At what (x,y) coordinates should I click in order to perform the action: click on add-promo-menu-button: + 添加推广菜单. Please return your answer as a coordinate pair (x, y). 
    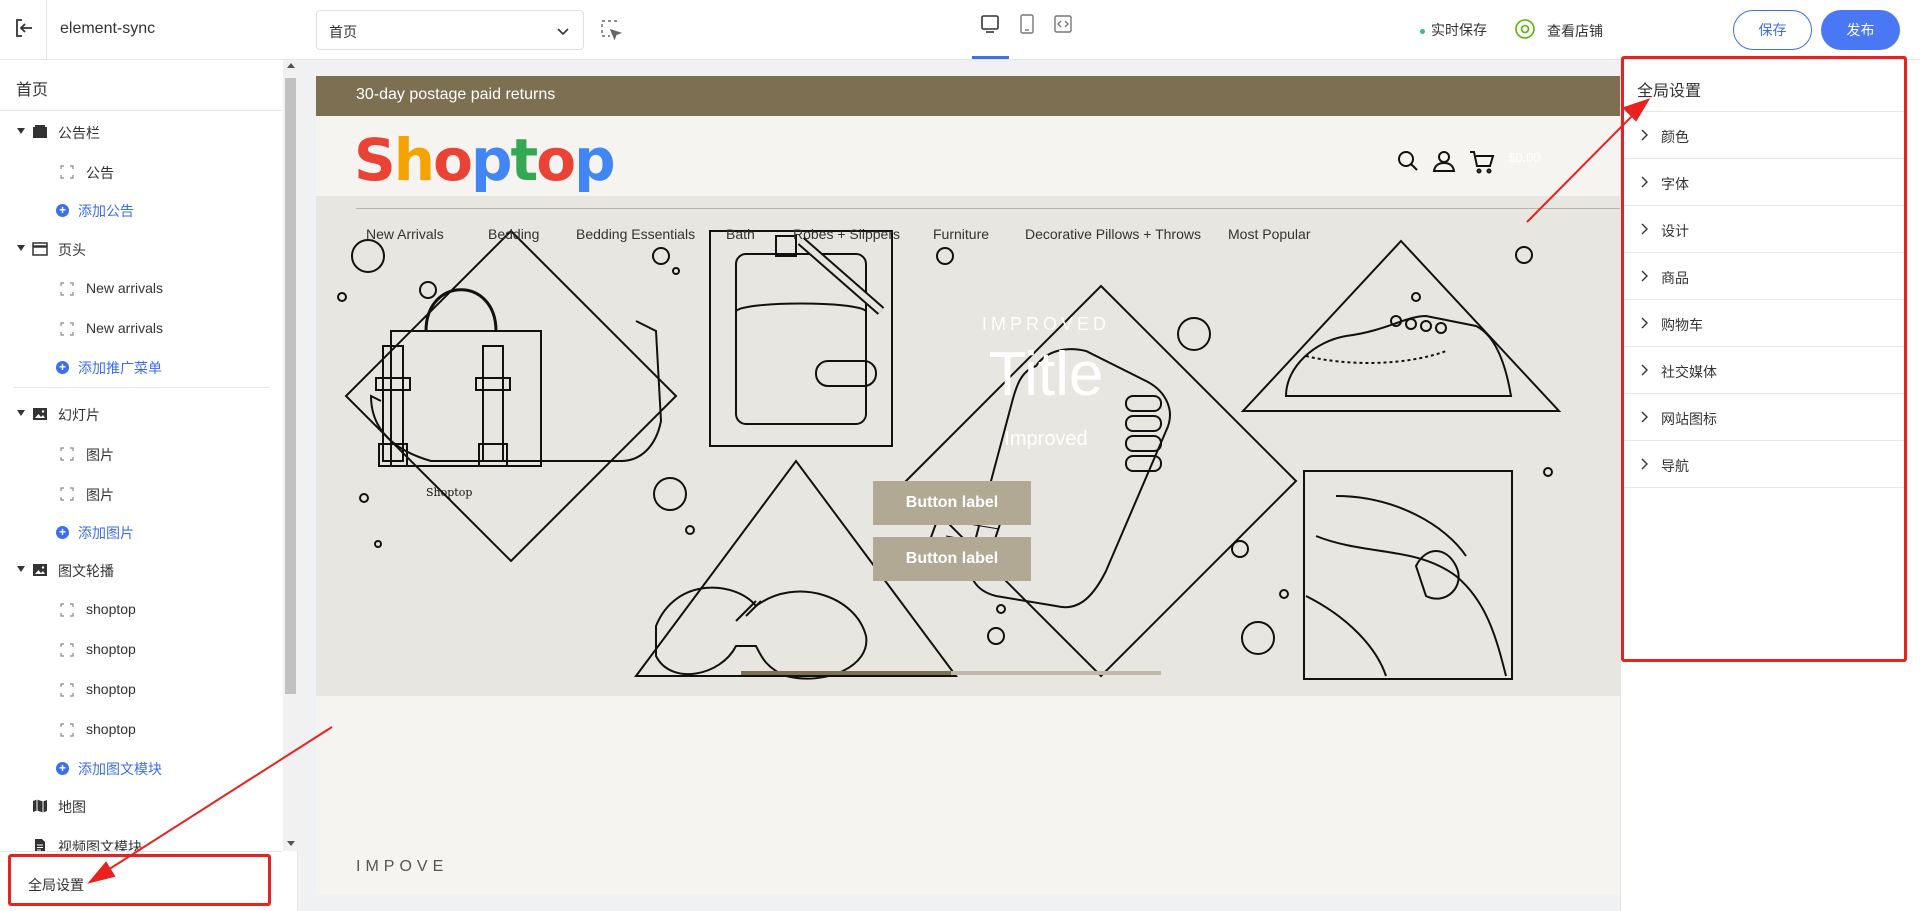
    Looking at the image, I should click on (141, 367).